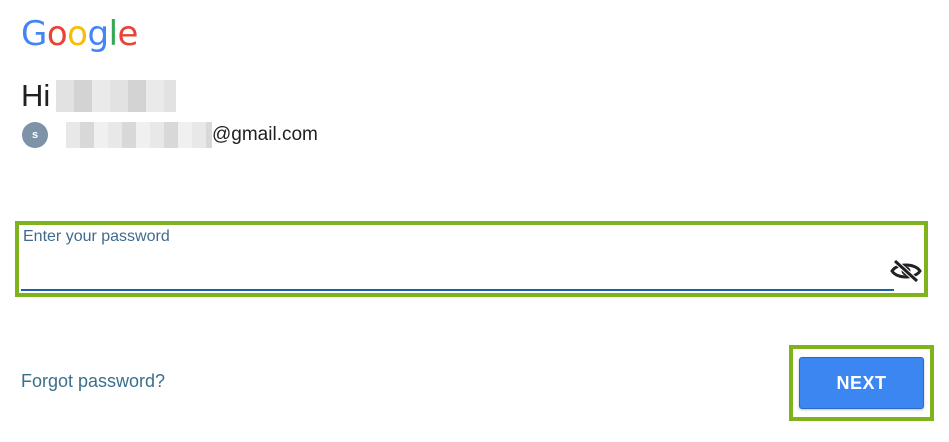  I want to click on google-logo: Google, so click(79, 34).